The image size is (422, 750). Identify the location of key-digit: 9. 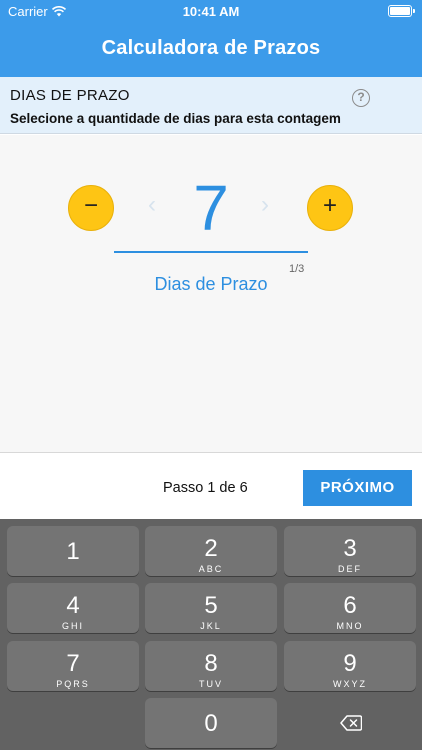
(350, 663).